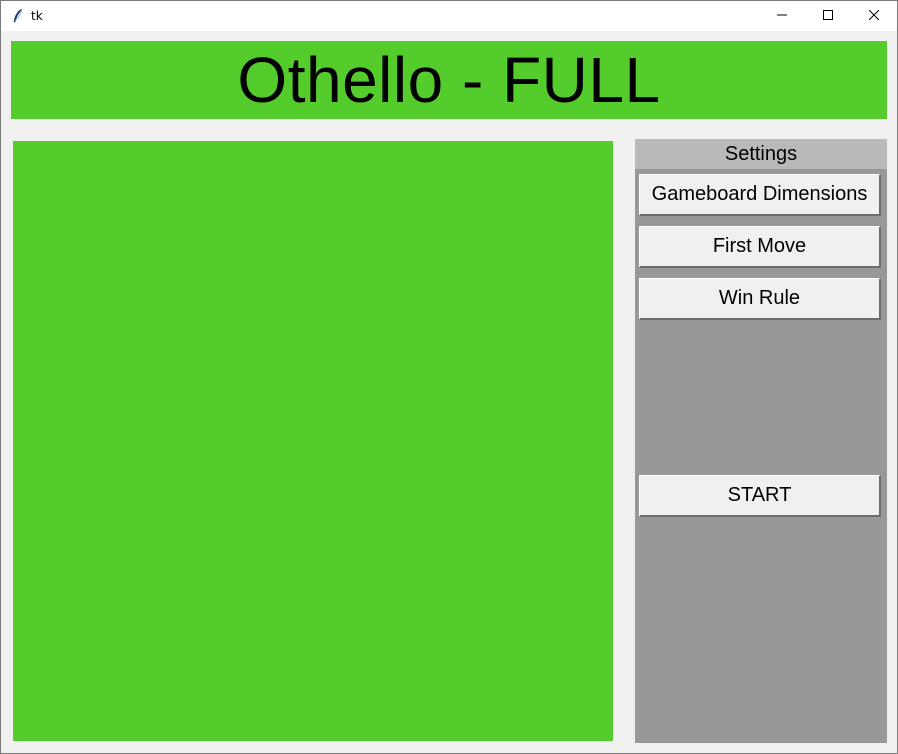 The width and height of the screenshot is (898, 754). I want to click on feather-icon, so click(18, 16).